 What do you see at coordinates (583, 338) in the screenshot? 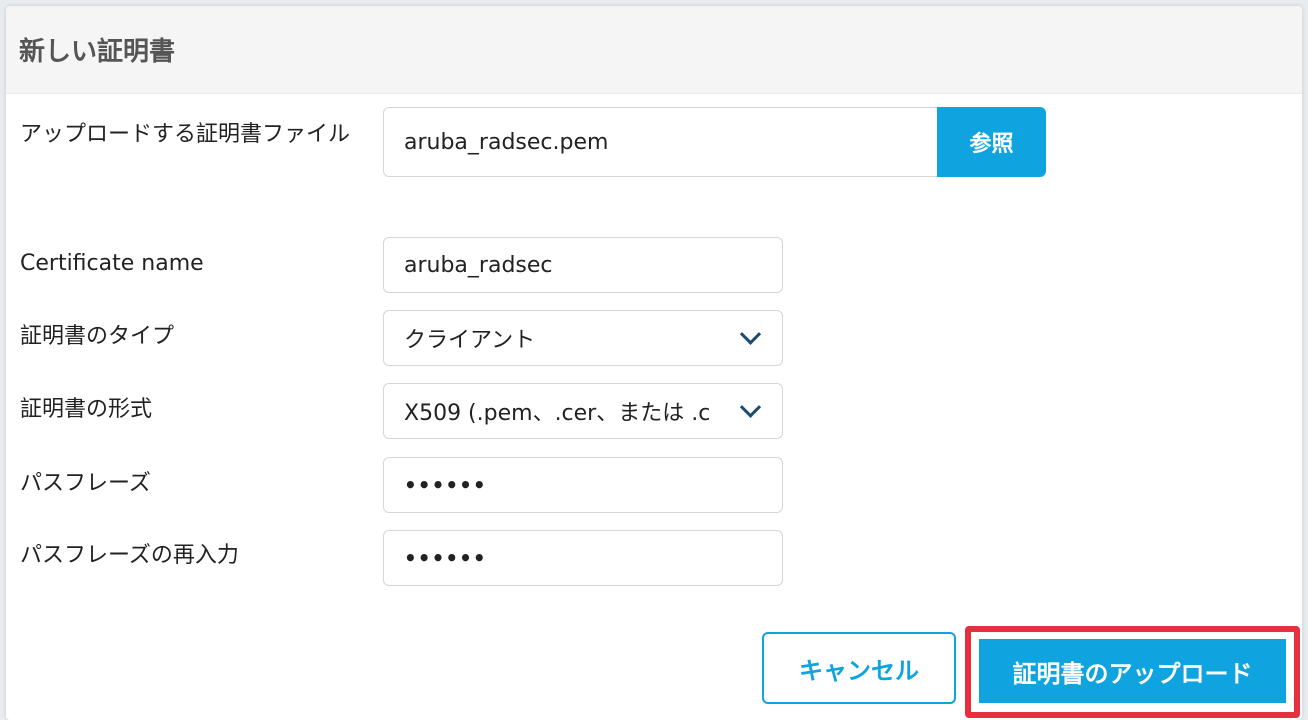
I see `certificate-type-select: クライアント` at bounding box center [583, 338].